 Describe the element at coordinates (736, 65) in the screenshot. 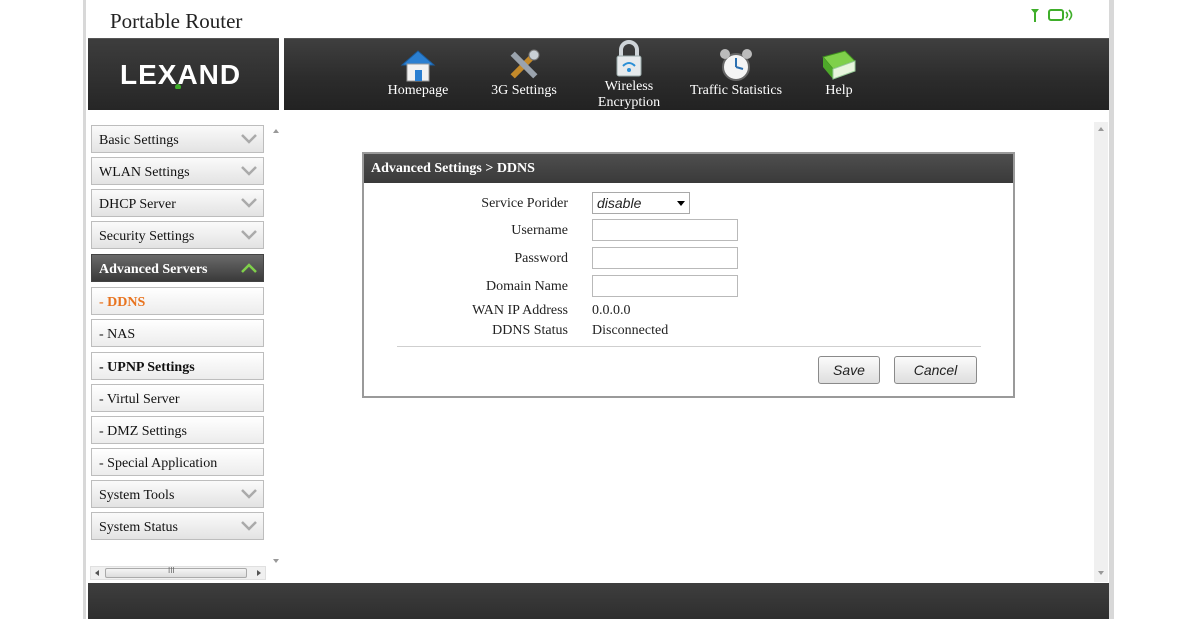

I see `alarm-clock-icon` at that location.